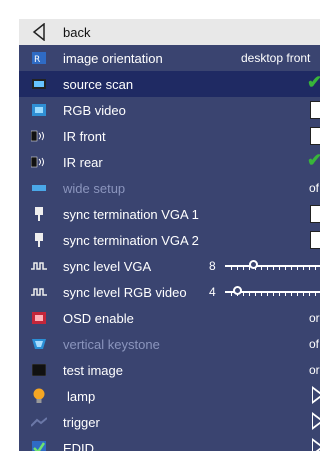 This screenshot has width=320, height=451. Describe the element at coordinates (169, 443) in the screenshot. I see `row-edid: EDID` at that location.